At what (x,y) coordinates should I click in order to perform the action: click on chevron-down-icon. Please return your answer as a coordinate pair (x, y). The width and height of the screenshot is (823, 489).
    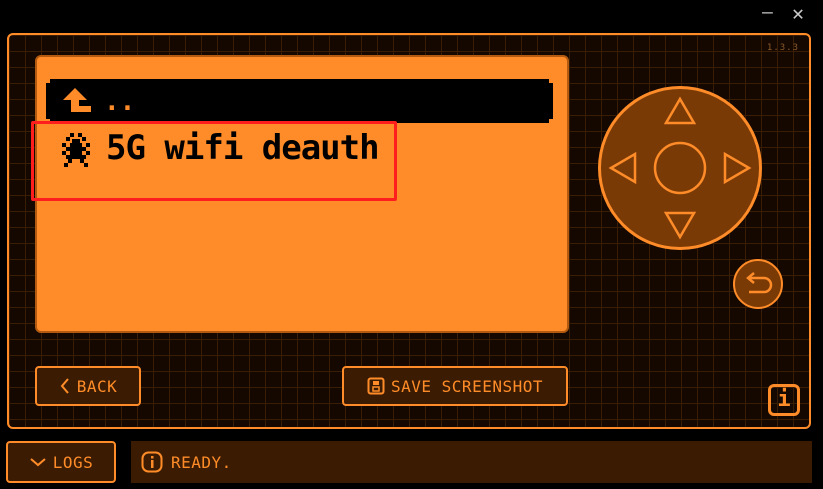
    Looking at the image, I should click on (38, 462).